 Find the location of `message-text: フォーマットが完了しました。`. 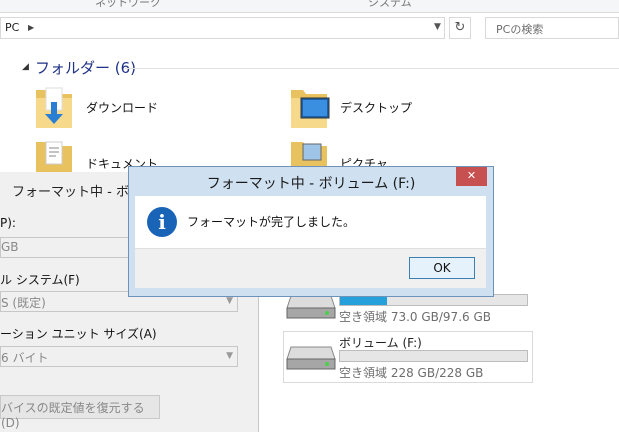

message-text: フォーマットが完了しました。 is located at coordinates (271, 222).